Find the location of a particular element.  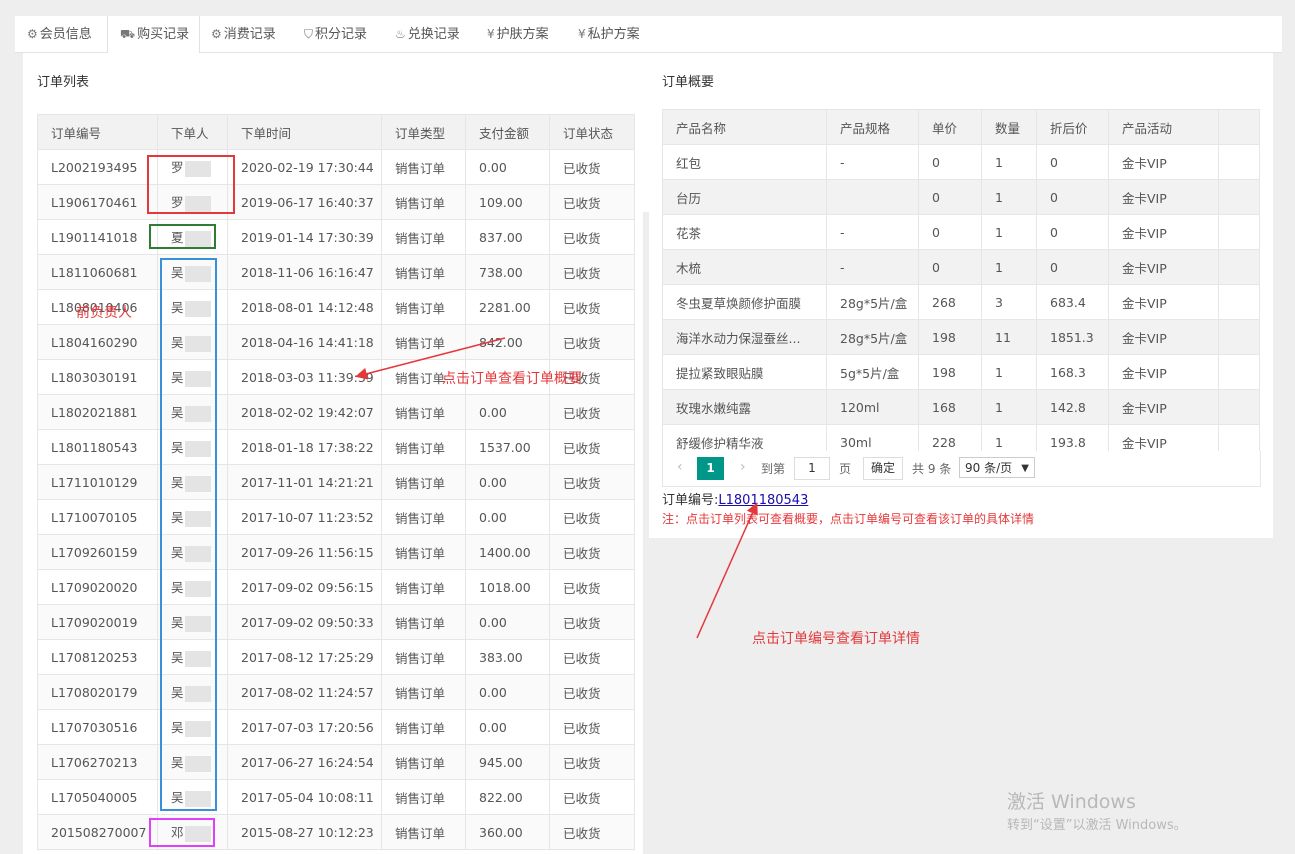

tab-private-care-plan: ¥ 私护方案 is located at coordinates (609, 34).